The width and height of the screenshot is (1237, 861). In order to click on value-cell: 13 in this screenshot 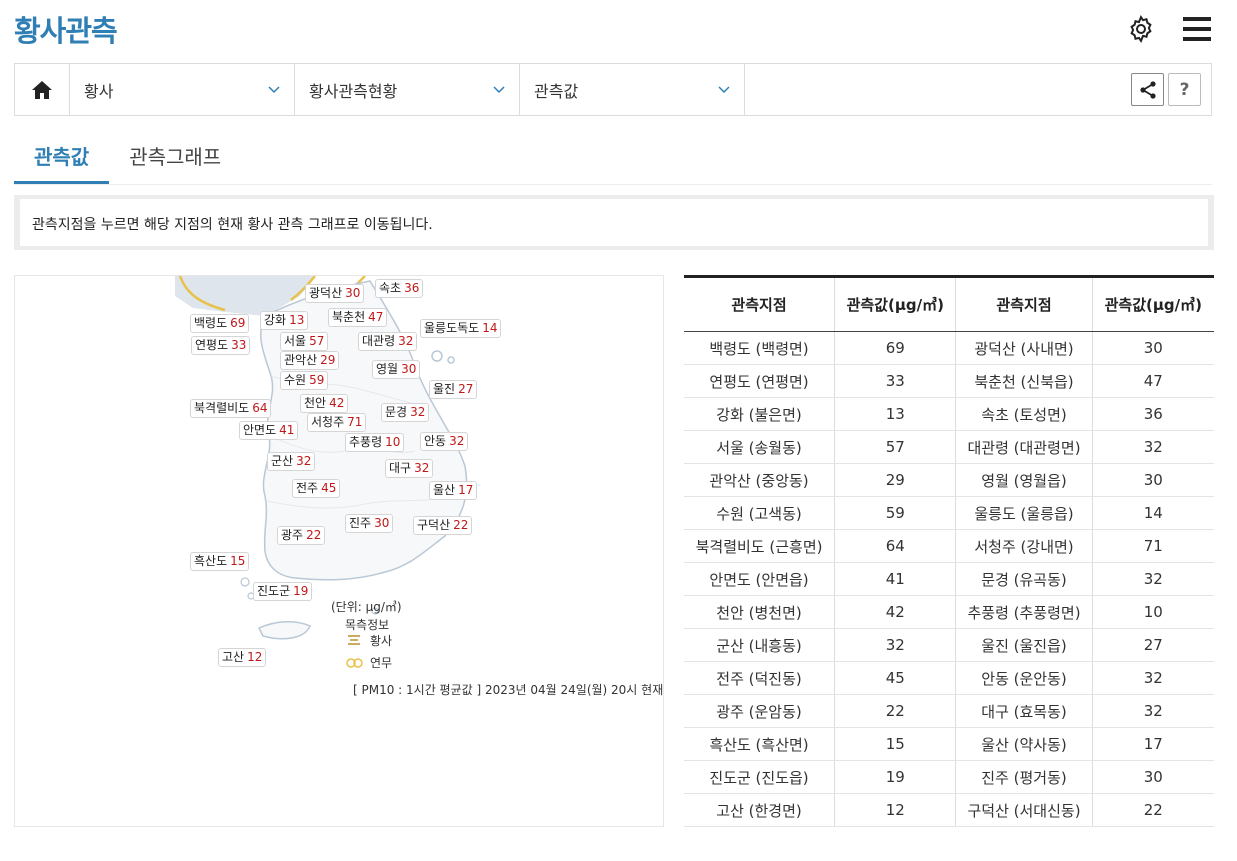, I will do `click(895, 414)`.